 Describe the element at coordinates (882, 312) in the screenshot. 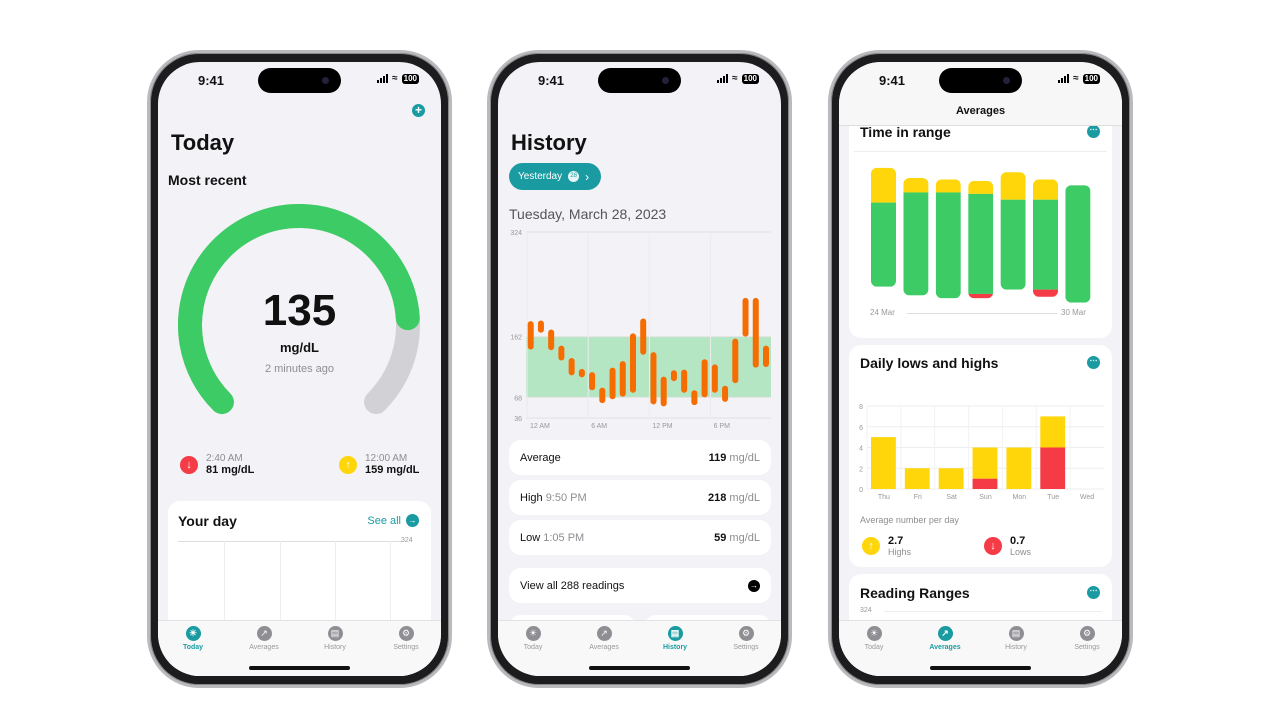

I see `start-date-label: 24 Mar` at that location.